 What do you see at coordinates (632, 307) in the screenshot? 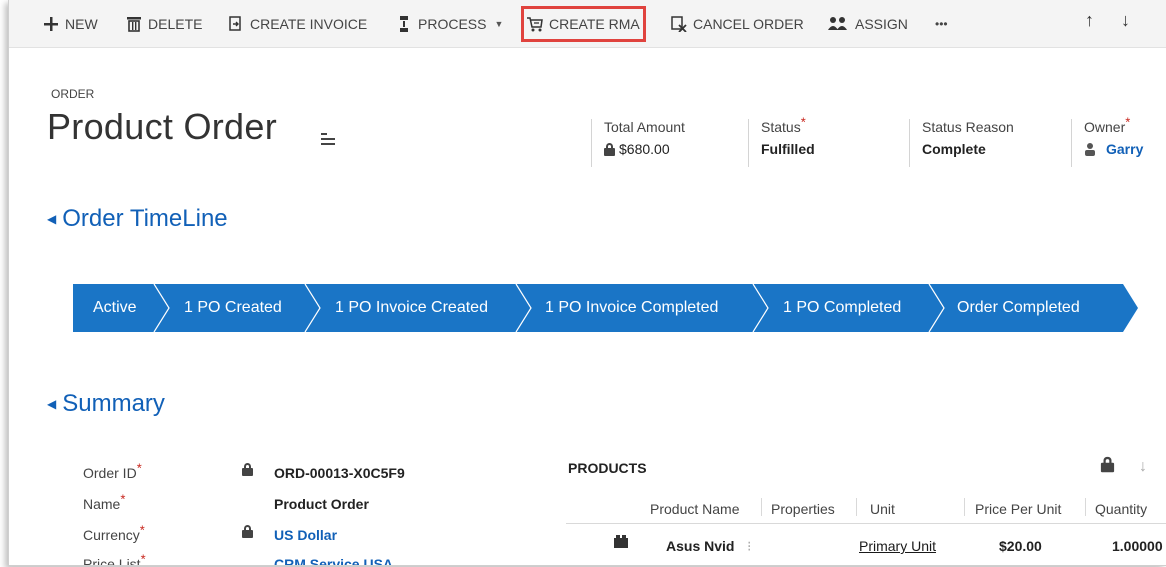
I see `stage-label: 1 PO Invoice Completed` at bounding box center [632, 307].